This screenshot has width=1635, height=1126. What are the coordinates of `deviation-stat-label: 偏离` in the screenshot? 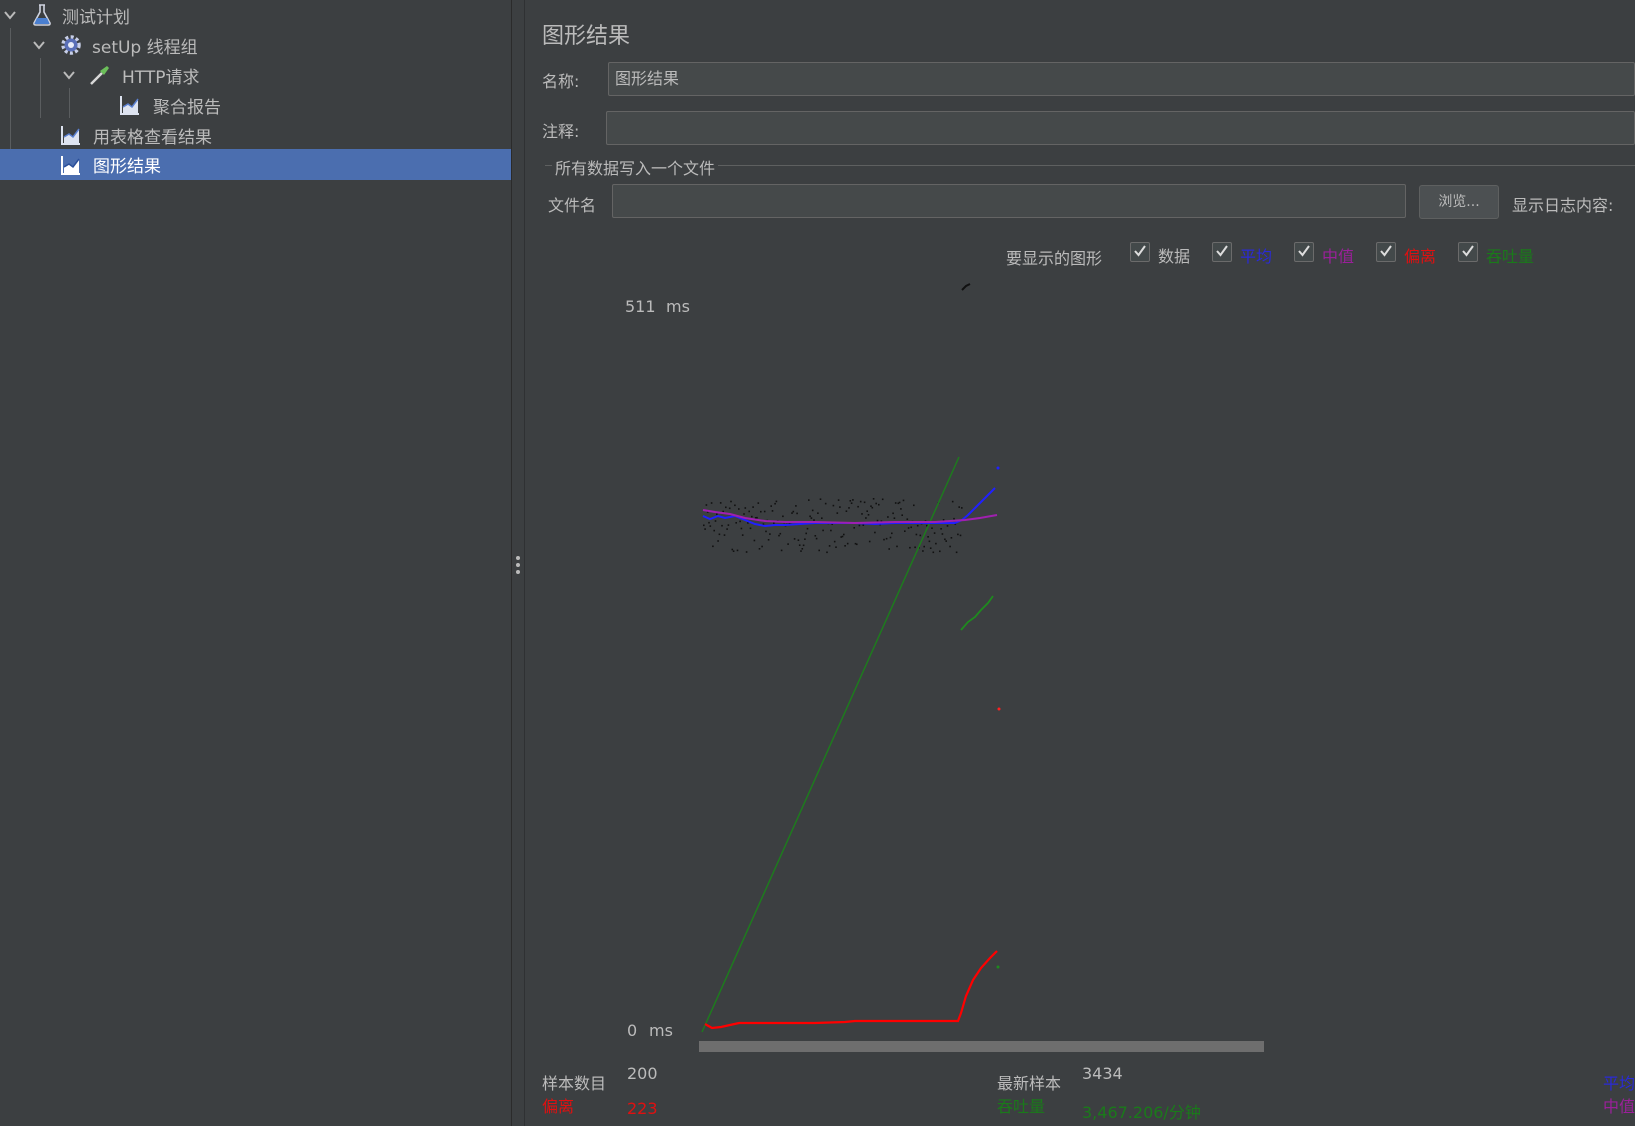 It's located at (558, 1106).